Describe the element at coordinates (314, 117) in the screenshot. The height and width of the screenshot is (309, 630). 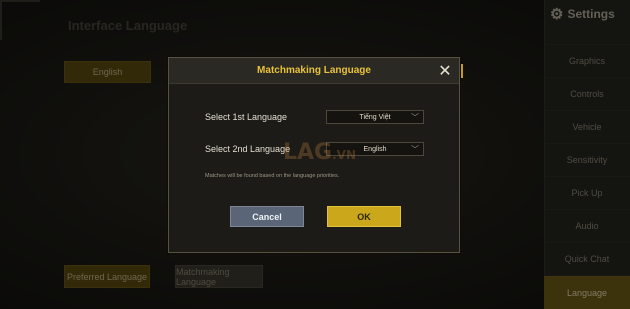
I see `first-language-row: Select 1st Language Tiếng Việt ﹀` at that location.